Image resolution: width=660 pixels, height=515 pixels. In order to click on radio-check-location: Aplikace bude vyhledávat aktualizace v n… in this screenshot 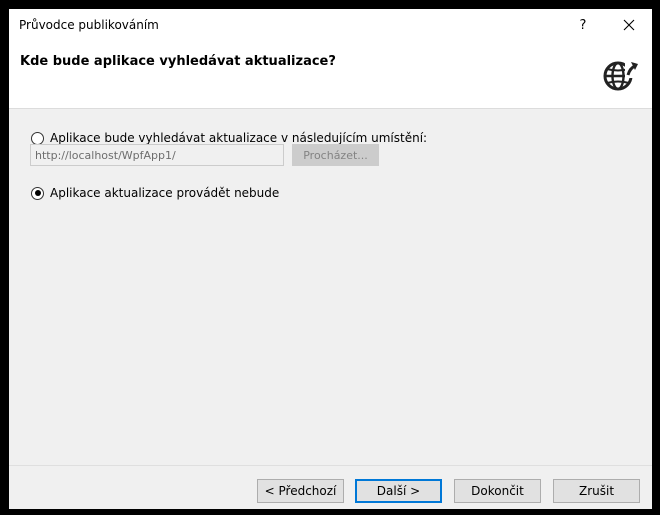, I will do `click(229, 138)`.